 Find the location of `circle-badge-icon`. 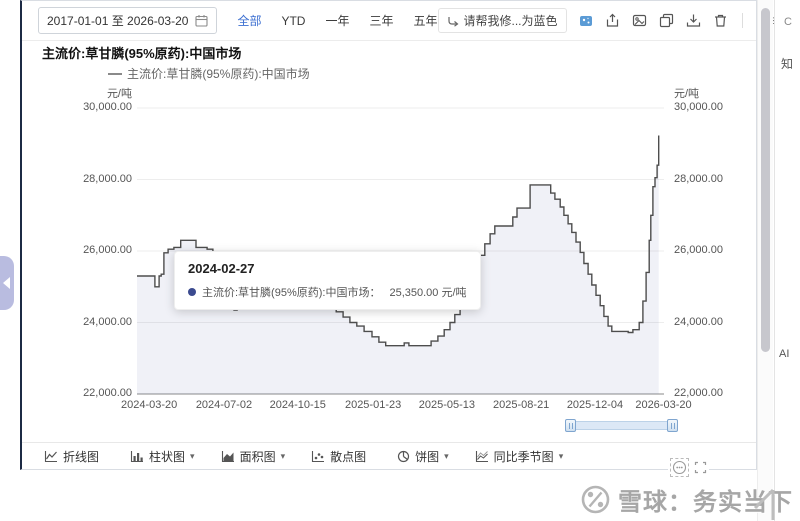

circle-badge-icon is located at coordinates (679, 467).